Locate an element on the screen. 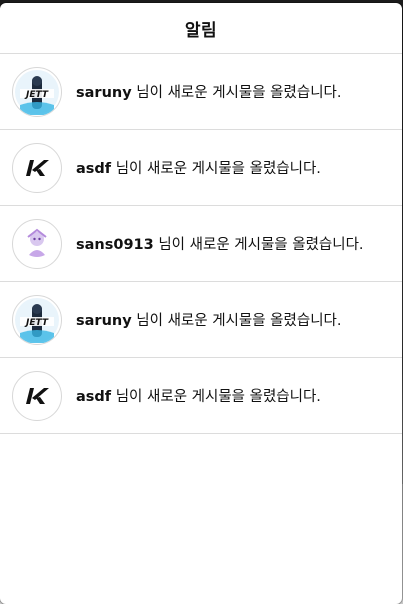  notification-username: sans0913 is located at coordinates (115, 245).